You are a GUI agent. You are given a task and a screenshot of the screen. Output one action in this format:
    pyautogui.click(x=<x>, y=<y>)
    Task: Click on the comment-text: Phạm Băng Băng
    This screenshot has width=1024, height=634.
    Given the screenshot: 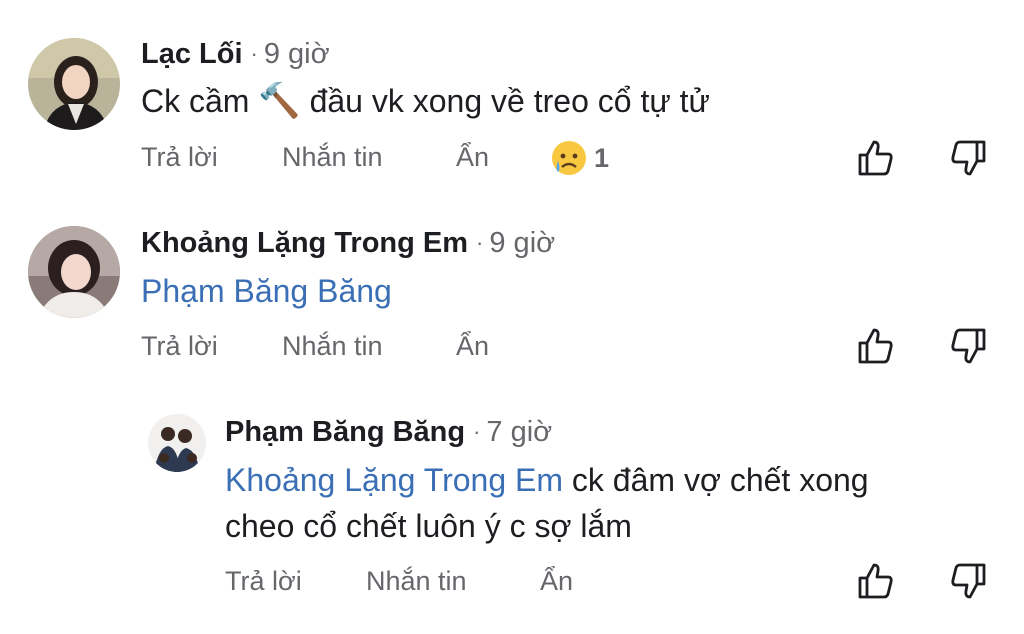 What is the action you would take?
    pyautogui.click(x=266, y=291)
    